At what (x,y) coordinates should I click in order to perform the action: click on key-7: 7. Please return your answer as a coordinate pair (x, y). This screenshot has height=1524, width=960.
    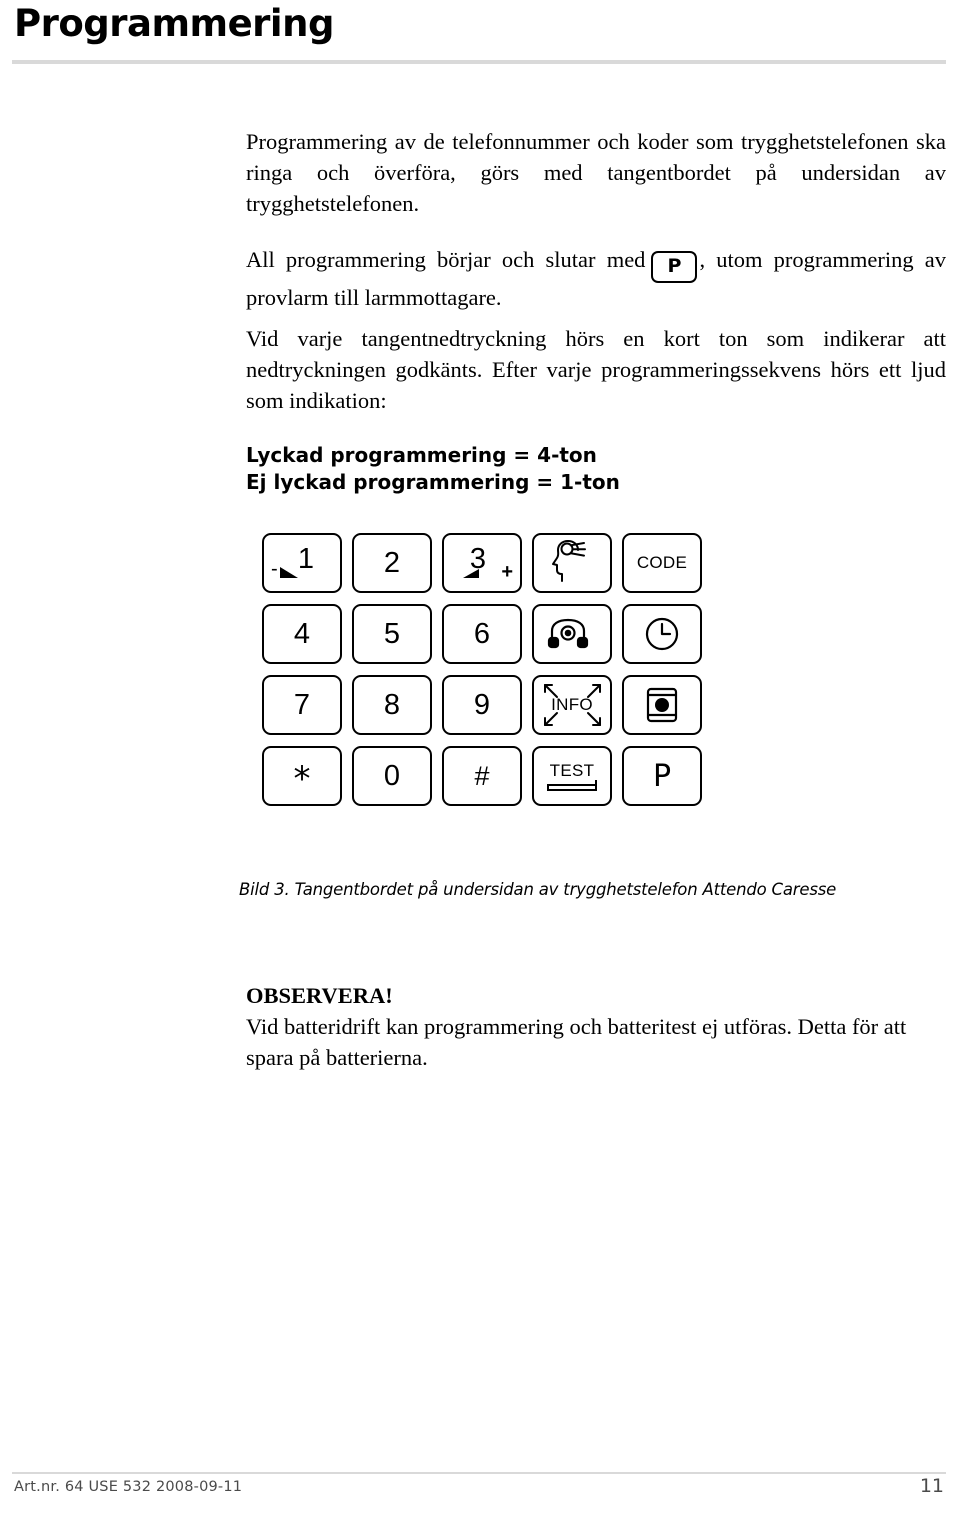
    Looking at the image, I should click on (302, 705).